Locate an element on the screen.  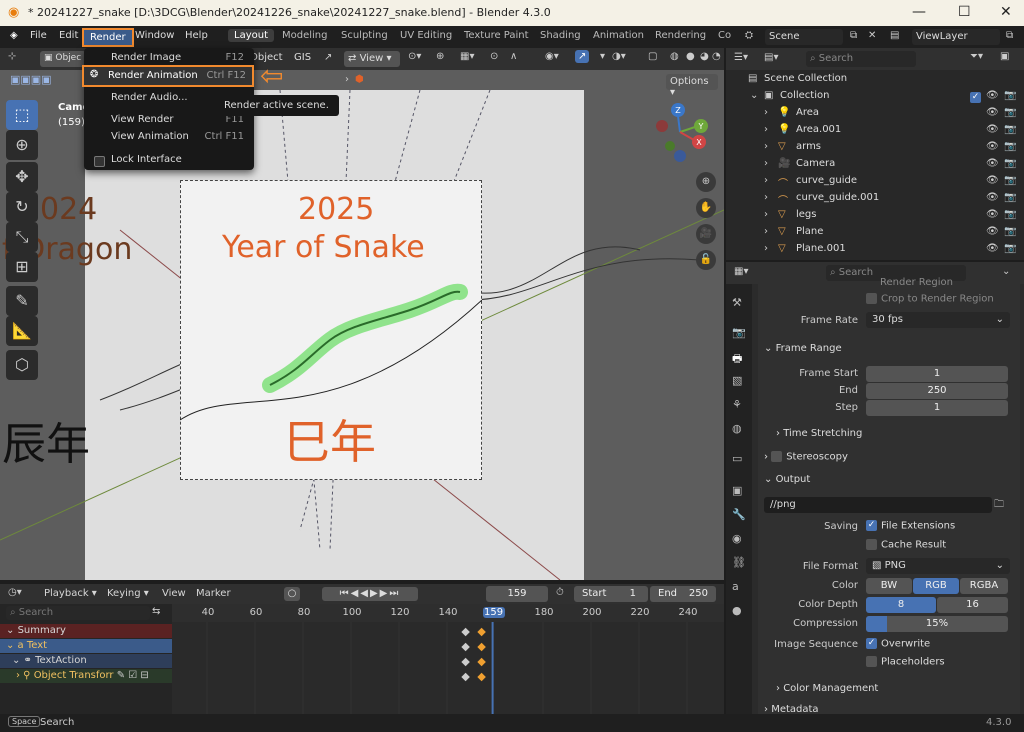
tab-layout: Layout is located at coordinates (251, 35).